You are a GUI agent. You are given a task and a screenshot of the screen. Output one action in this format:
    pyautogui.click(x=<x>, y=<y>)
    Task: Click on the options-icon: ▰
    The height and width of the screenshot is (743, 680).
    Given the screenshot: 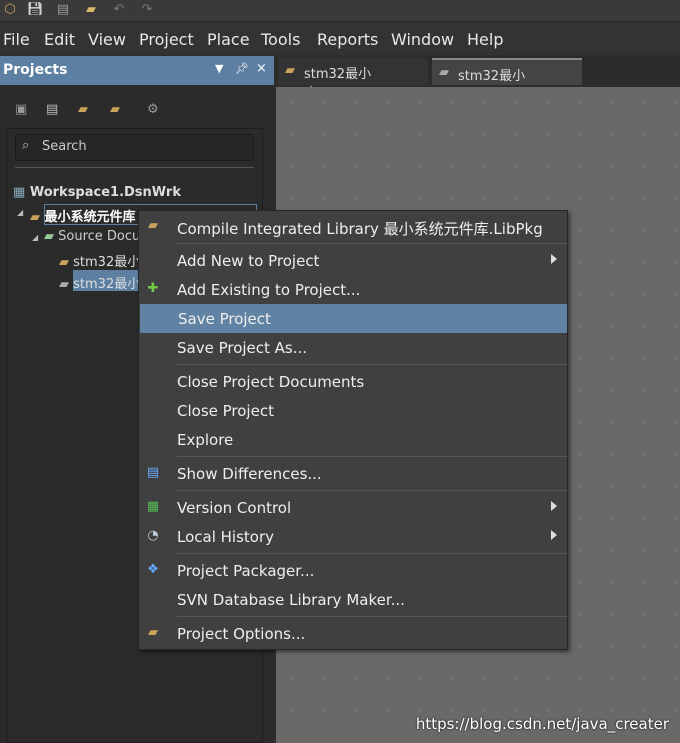 What is the action you would take?
    pyautogui.click(x=153, y=632)
    